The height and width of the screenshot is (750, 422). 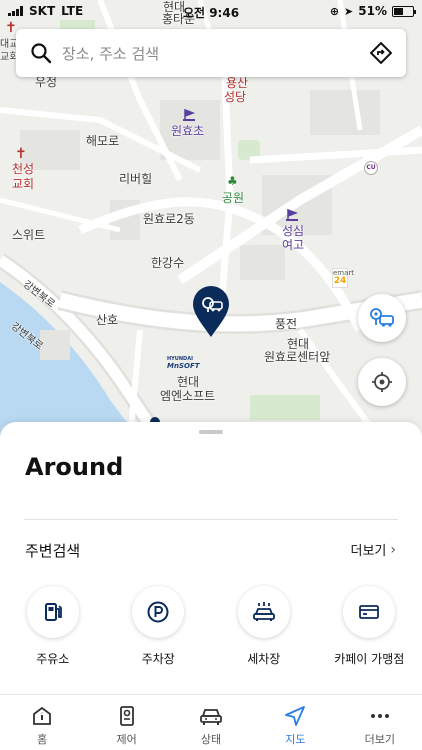 What do you see at coordinates (232, 181) in the screenshot?
I see `park-tree-icon: ♣` at bounding box center [232, 181].